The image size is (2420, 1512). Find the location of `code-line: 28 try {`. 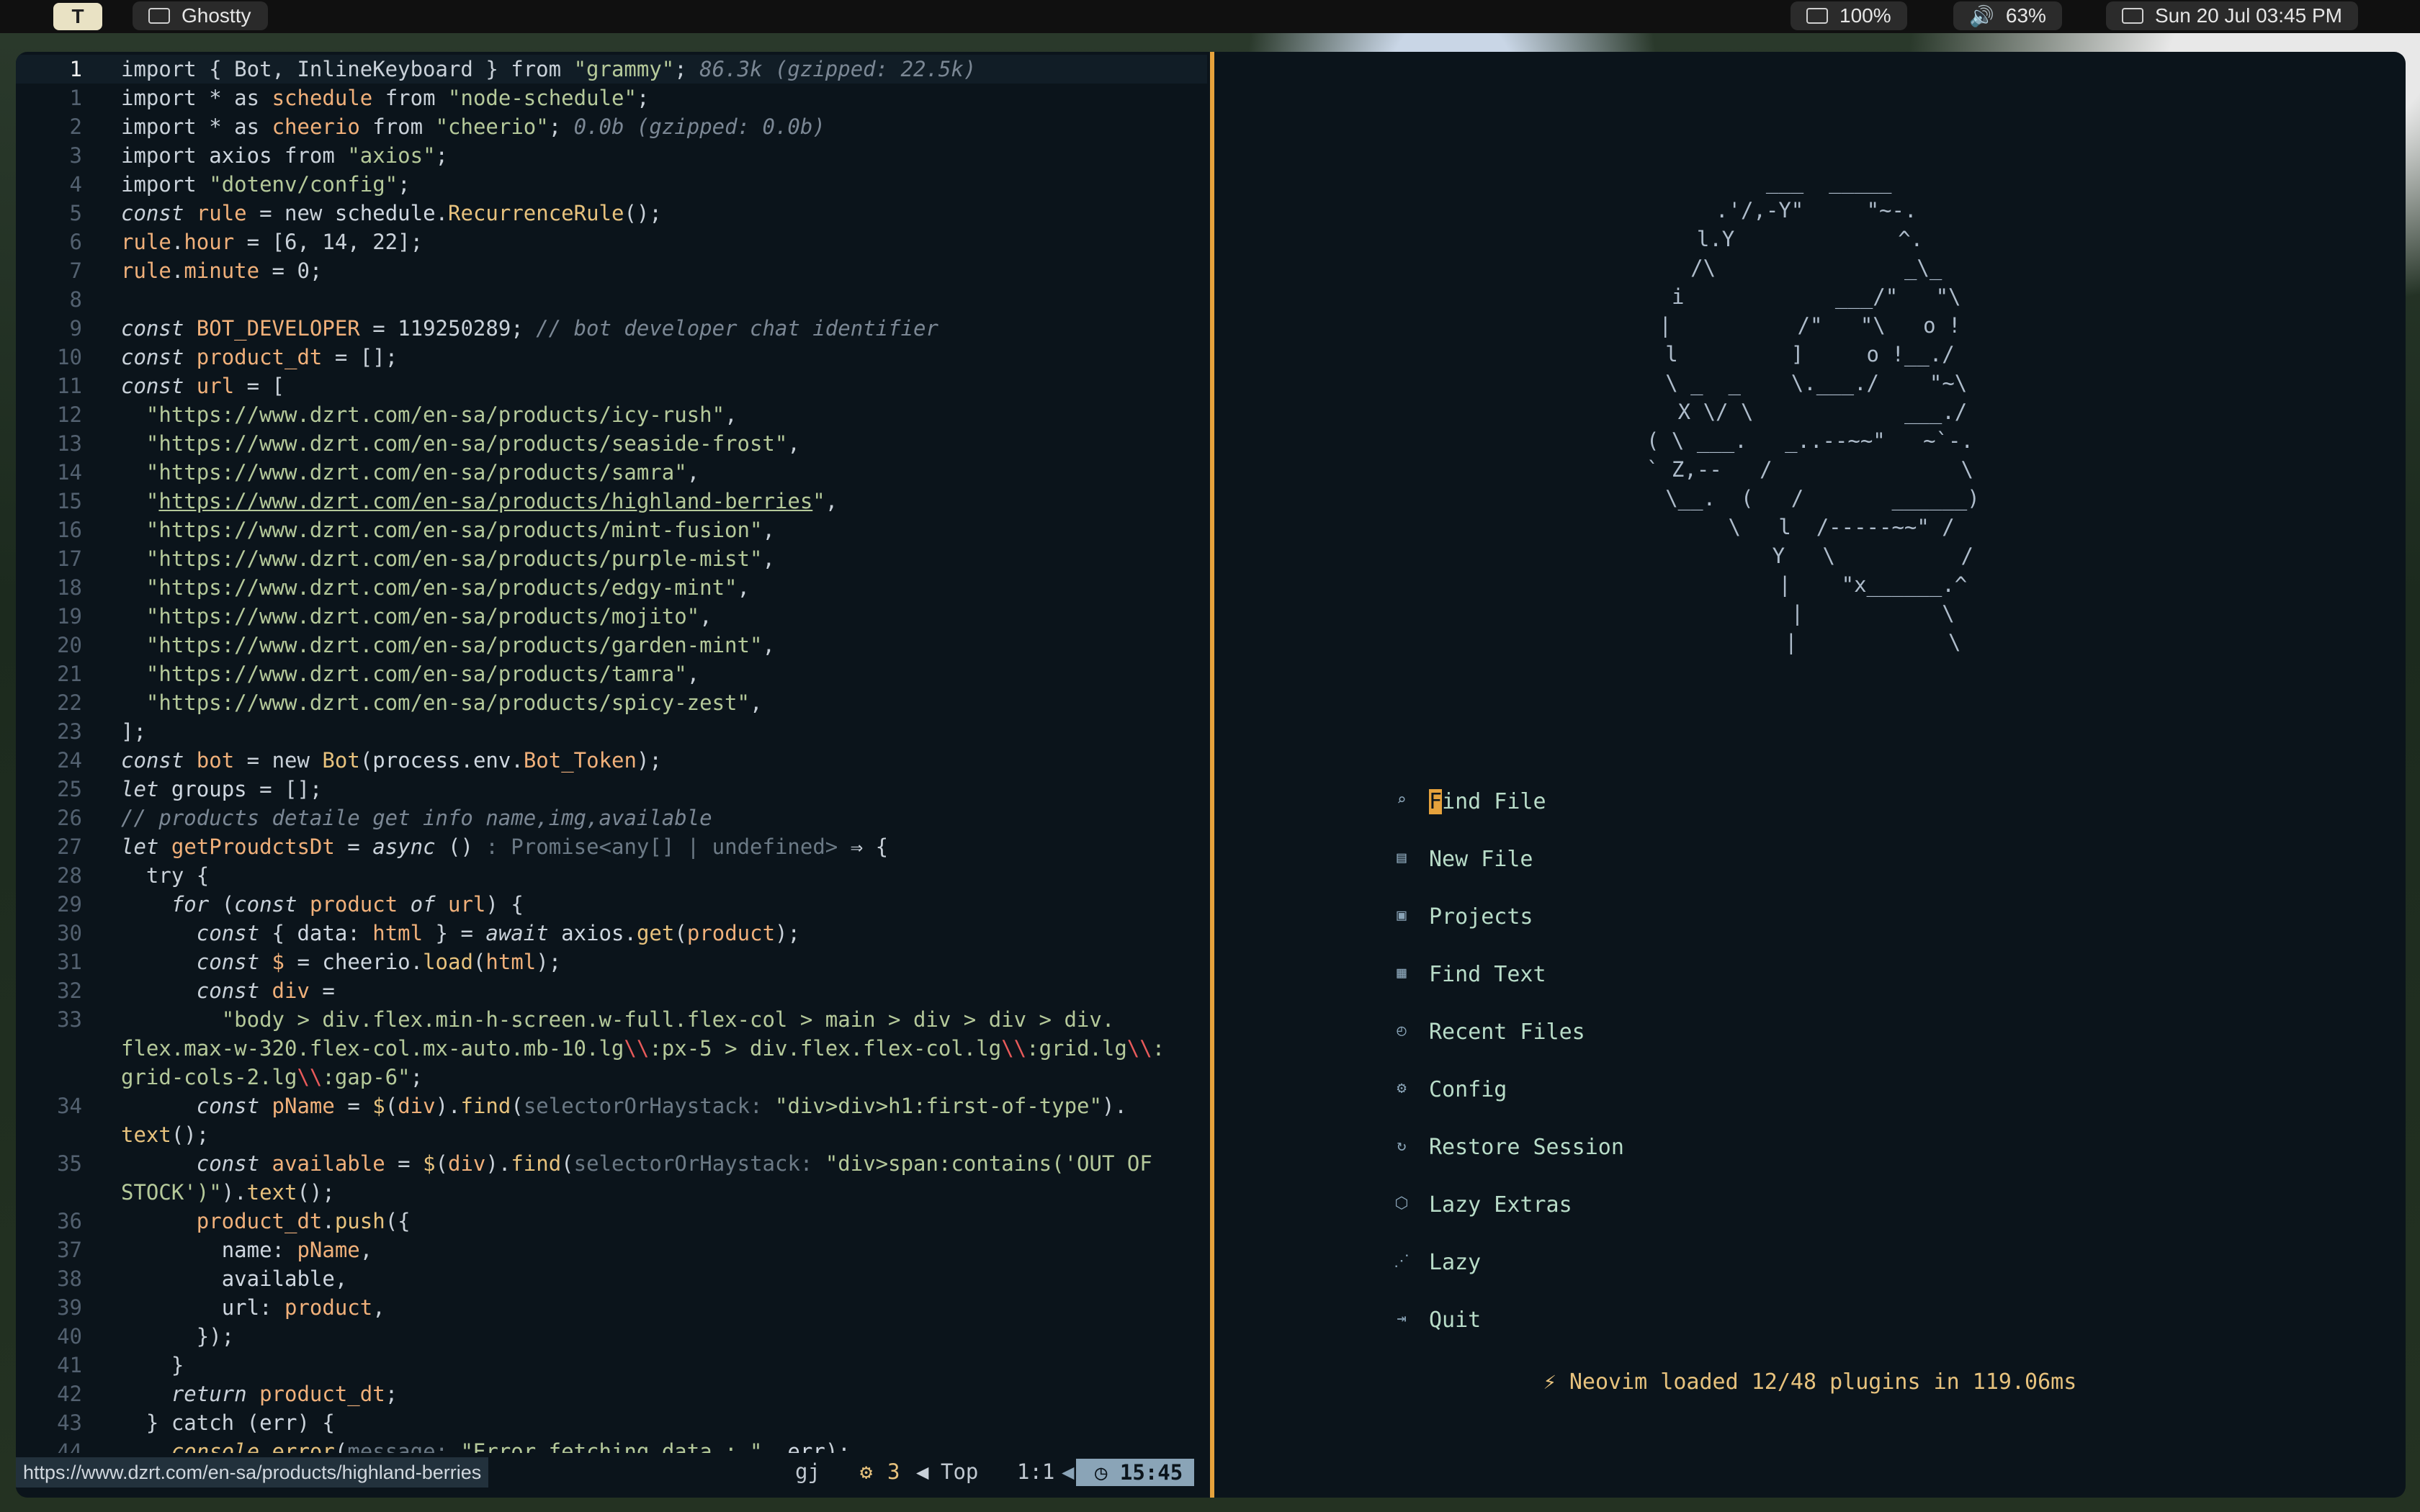

code-line: 28 try { is located at coordinates (611, 875).